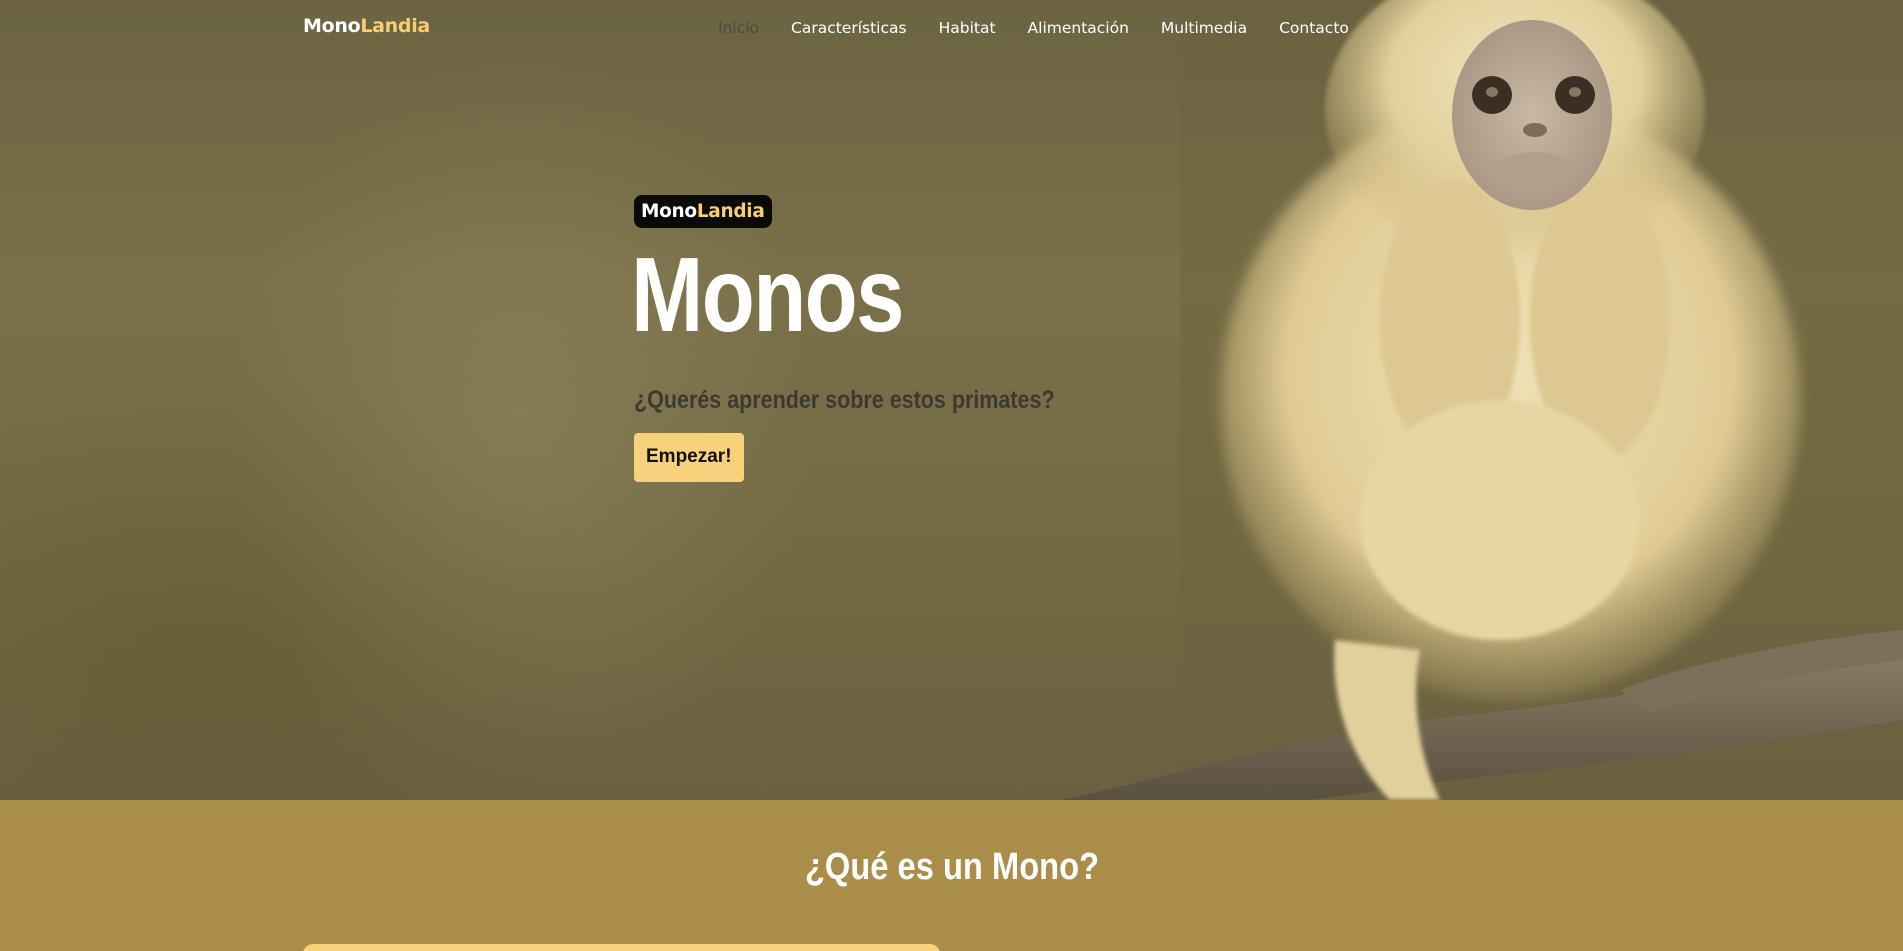 Image resolution: width=1903 pixels, height=951 pixels. I want to click on section-title: ¿Qué es un Mono?, so click(951, 867).